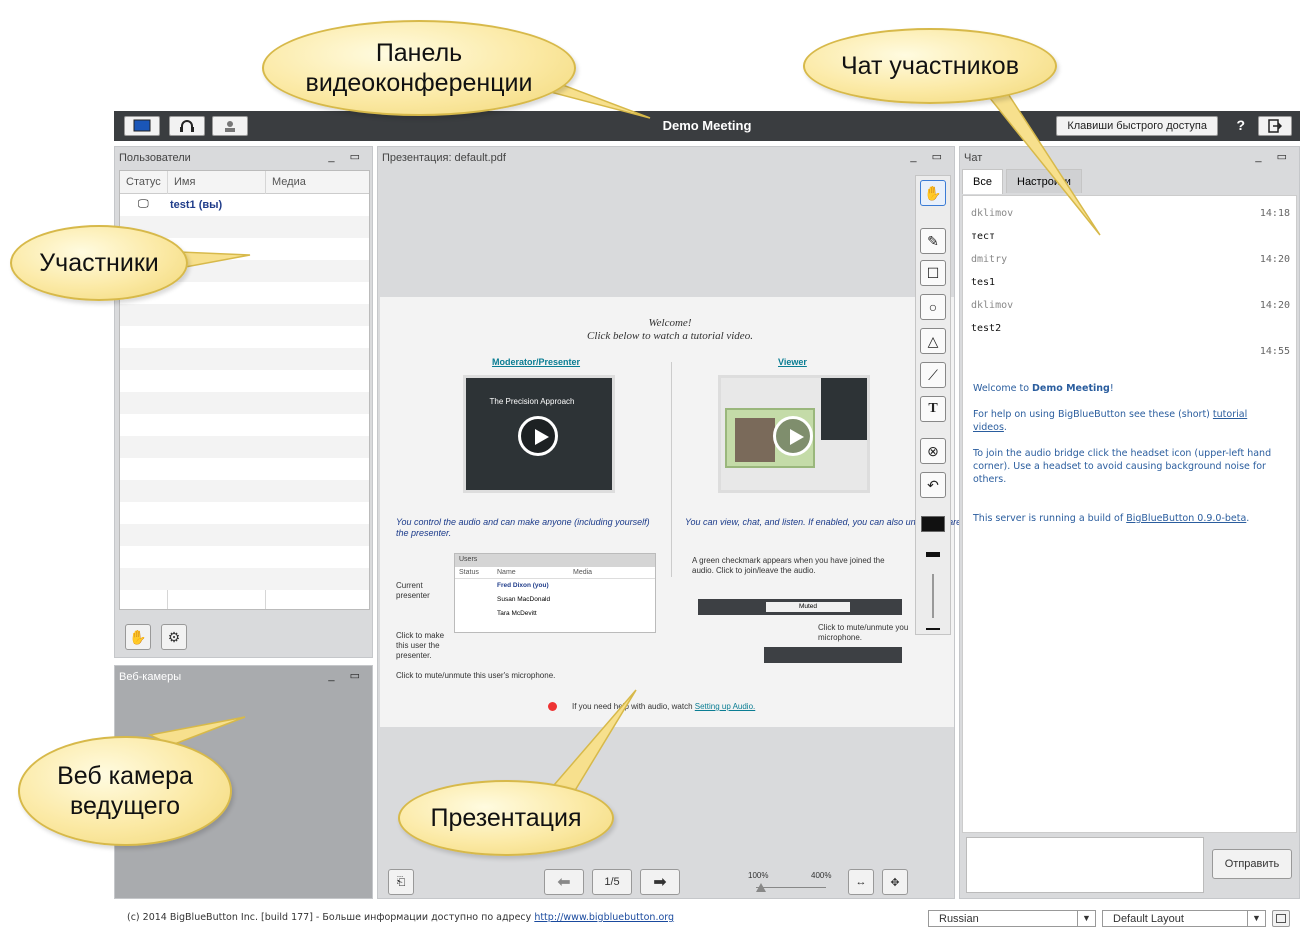  I want to click on help-post: ., so click(1005, 427).